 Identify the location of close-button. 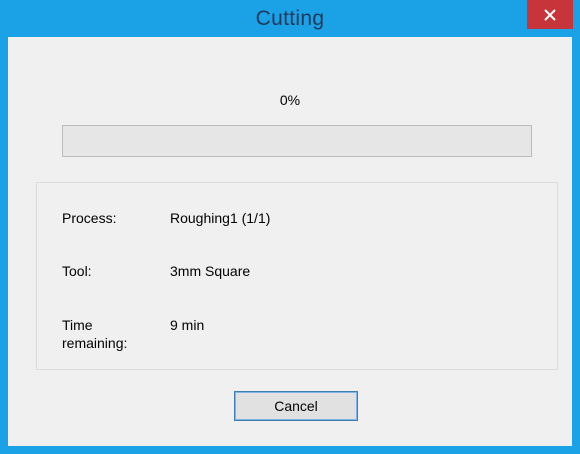
(550, 14).